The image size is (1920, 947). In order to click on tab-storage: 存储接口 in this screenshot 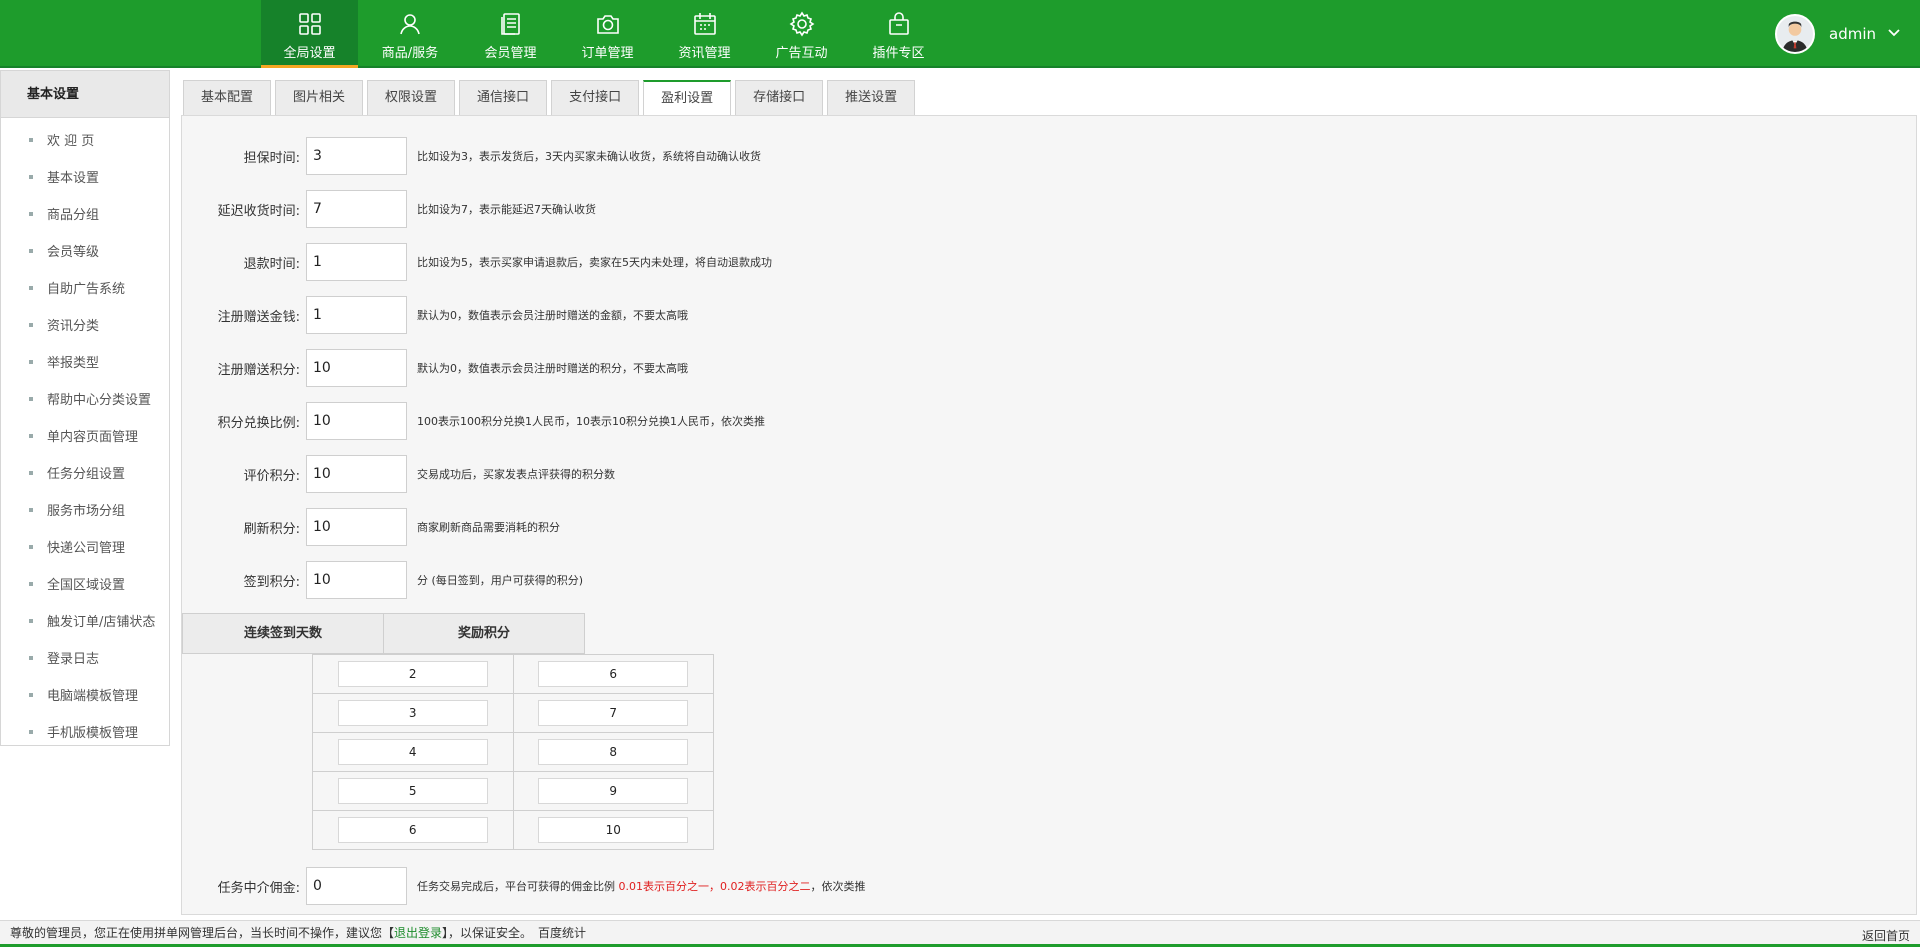, I will do `click(779, 97)`.